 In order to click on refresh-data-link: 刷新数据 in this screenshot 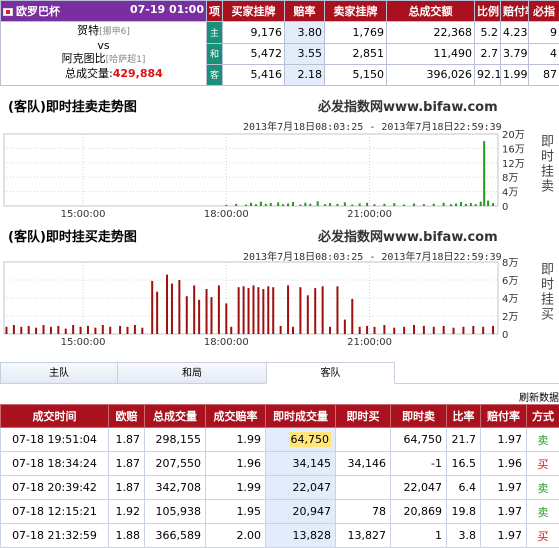, I will do `click(539, 396)`.